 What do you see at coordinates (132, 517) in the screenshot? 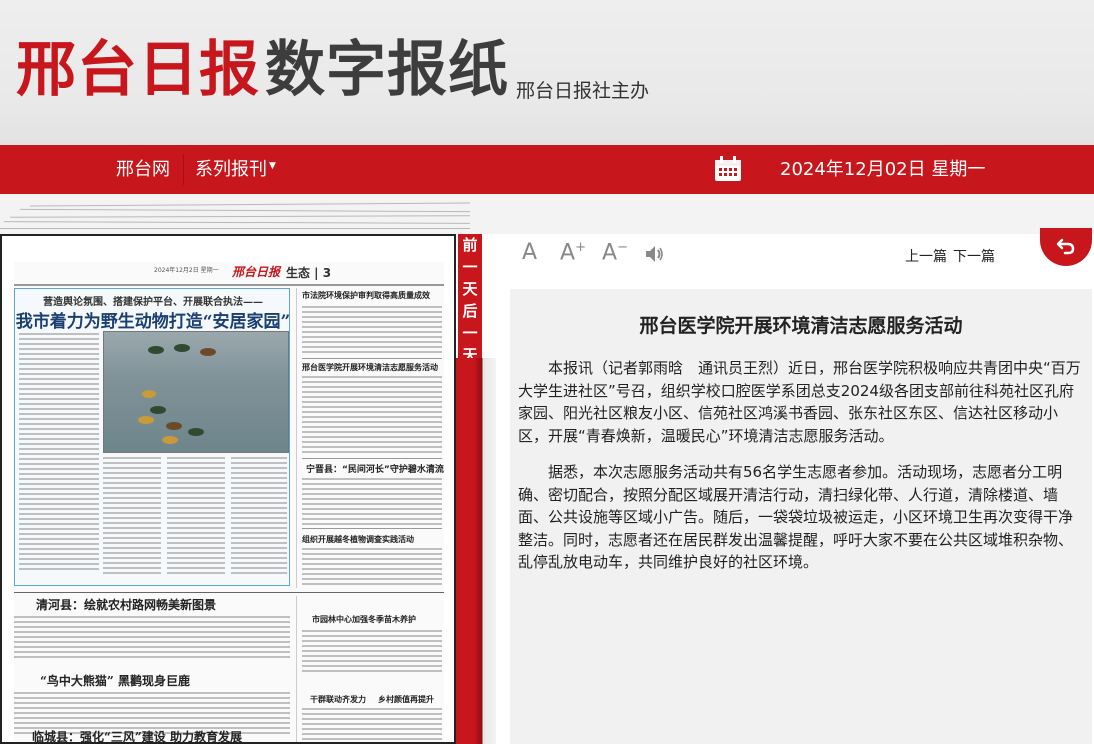
I see `lead-text-col2` at bounding box center [132, 517].